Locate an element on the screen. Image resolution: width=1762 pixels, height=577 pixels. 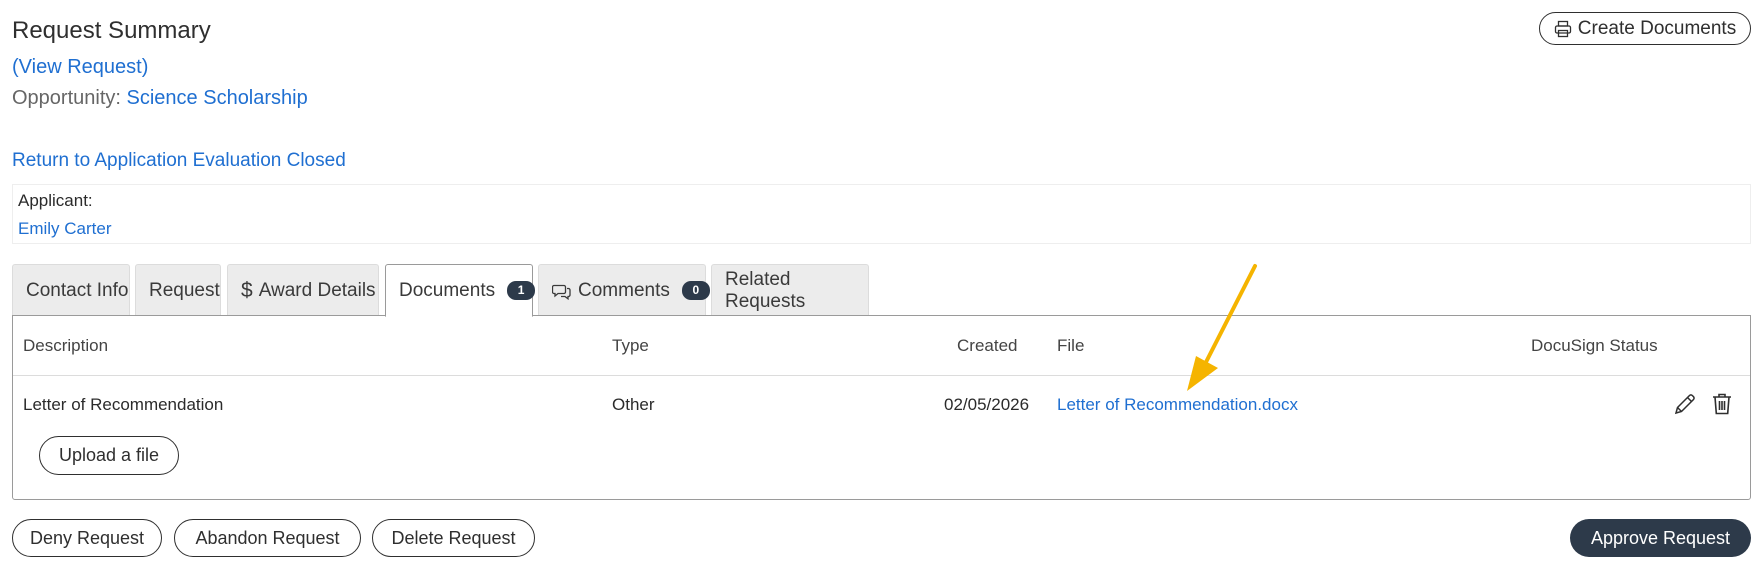
tab-comments: Comments 0 is located at coordinates (624, 290).